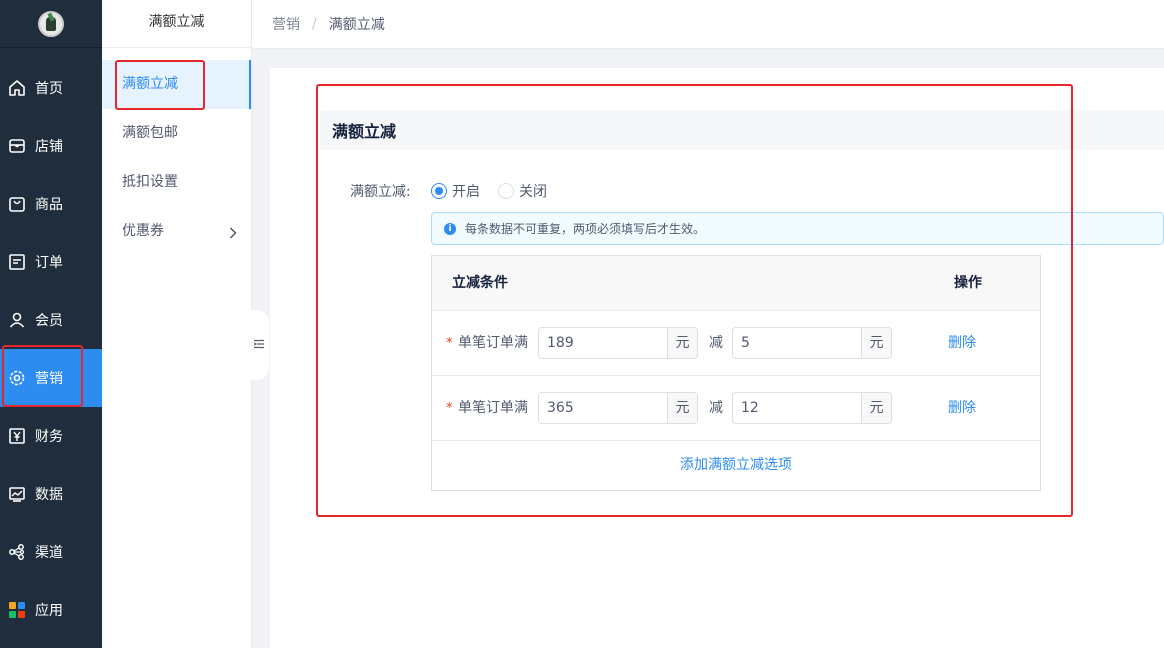 The height and width of the screenshot is (648, 1164). What do you see at coordinates (176, 133) in the screenshot?
I see `sub-item-free-shipping: 满额包邮` at bounding box center [176, 133].